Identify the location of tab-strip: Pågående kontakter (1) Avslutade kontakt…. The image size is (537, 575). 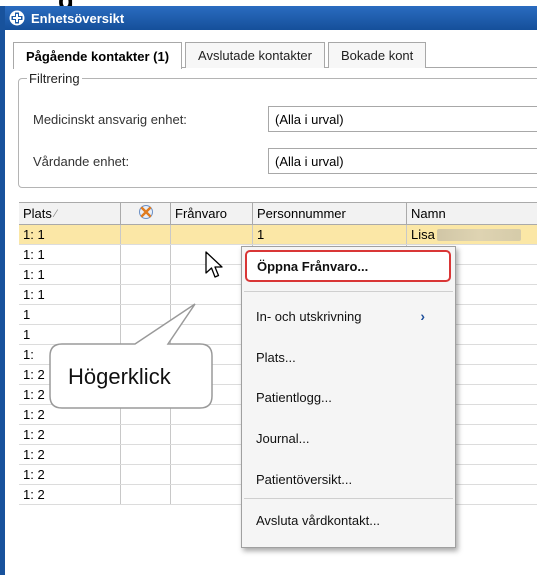
(275, 55).